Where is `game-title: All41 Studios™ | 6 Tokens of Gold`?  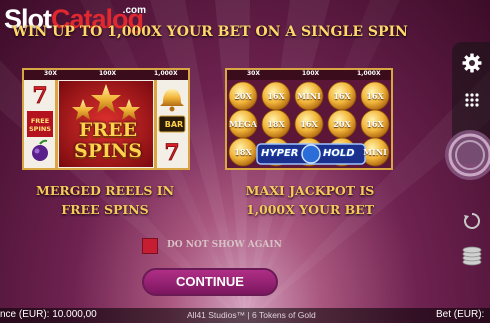
game-title: All41 Studios™ | 6 Tokens of Gold is located at coordinates (251, 315).